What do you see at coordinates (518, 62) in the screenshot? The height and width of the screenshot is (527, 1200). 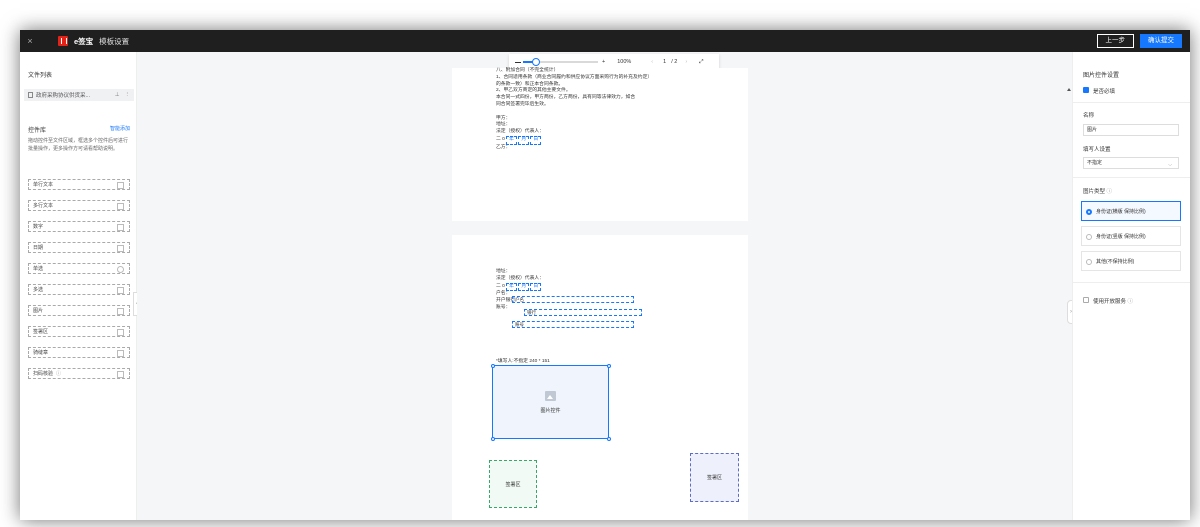 I see `zoom-out-icon` at bounding box center [518, 62].